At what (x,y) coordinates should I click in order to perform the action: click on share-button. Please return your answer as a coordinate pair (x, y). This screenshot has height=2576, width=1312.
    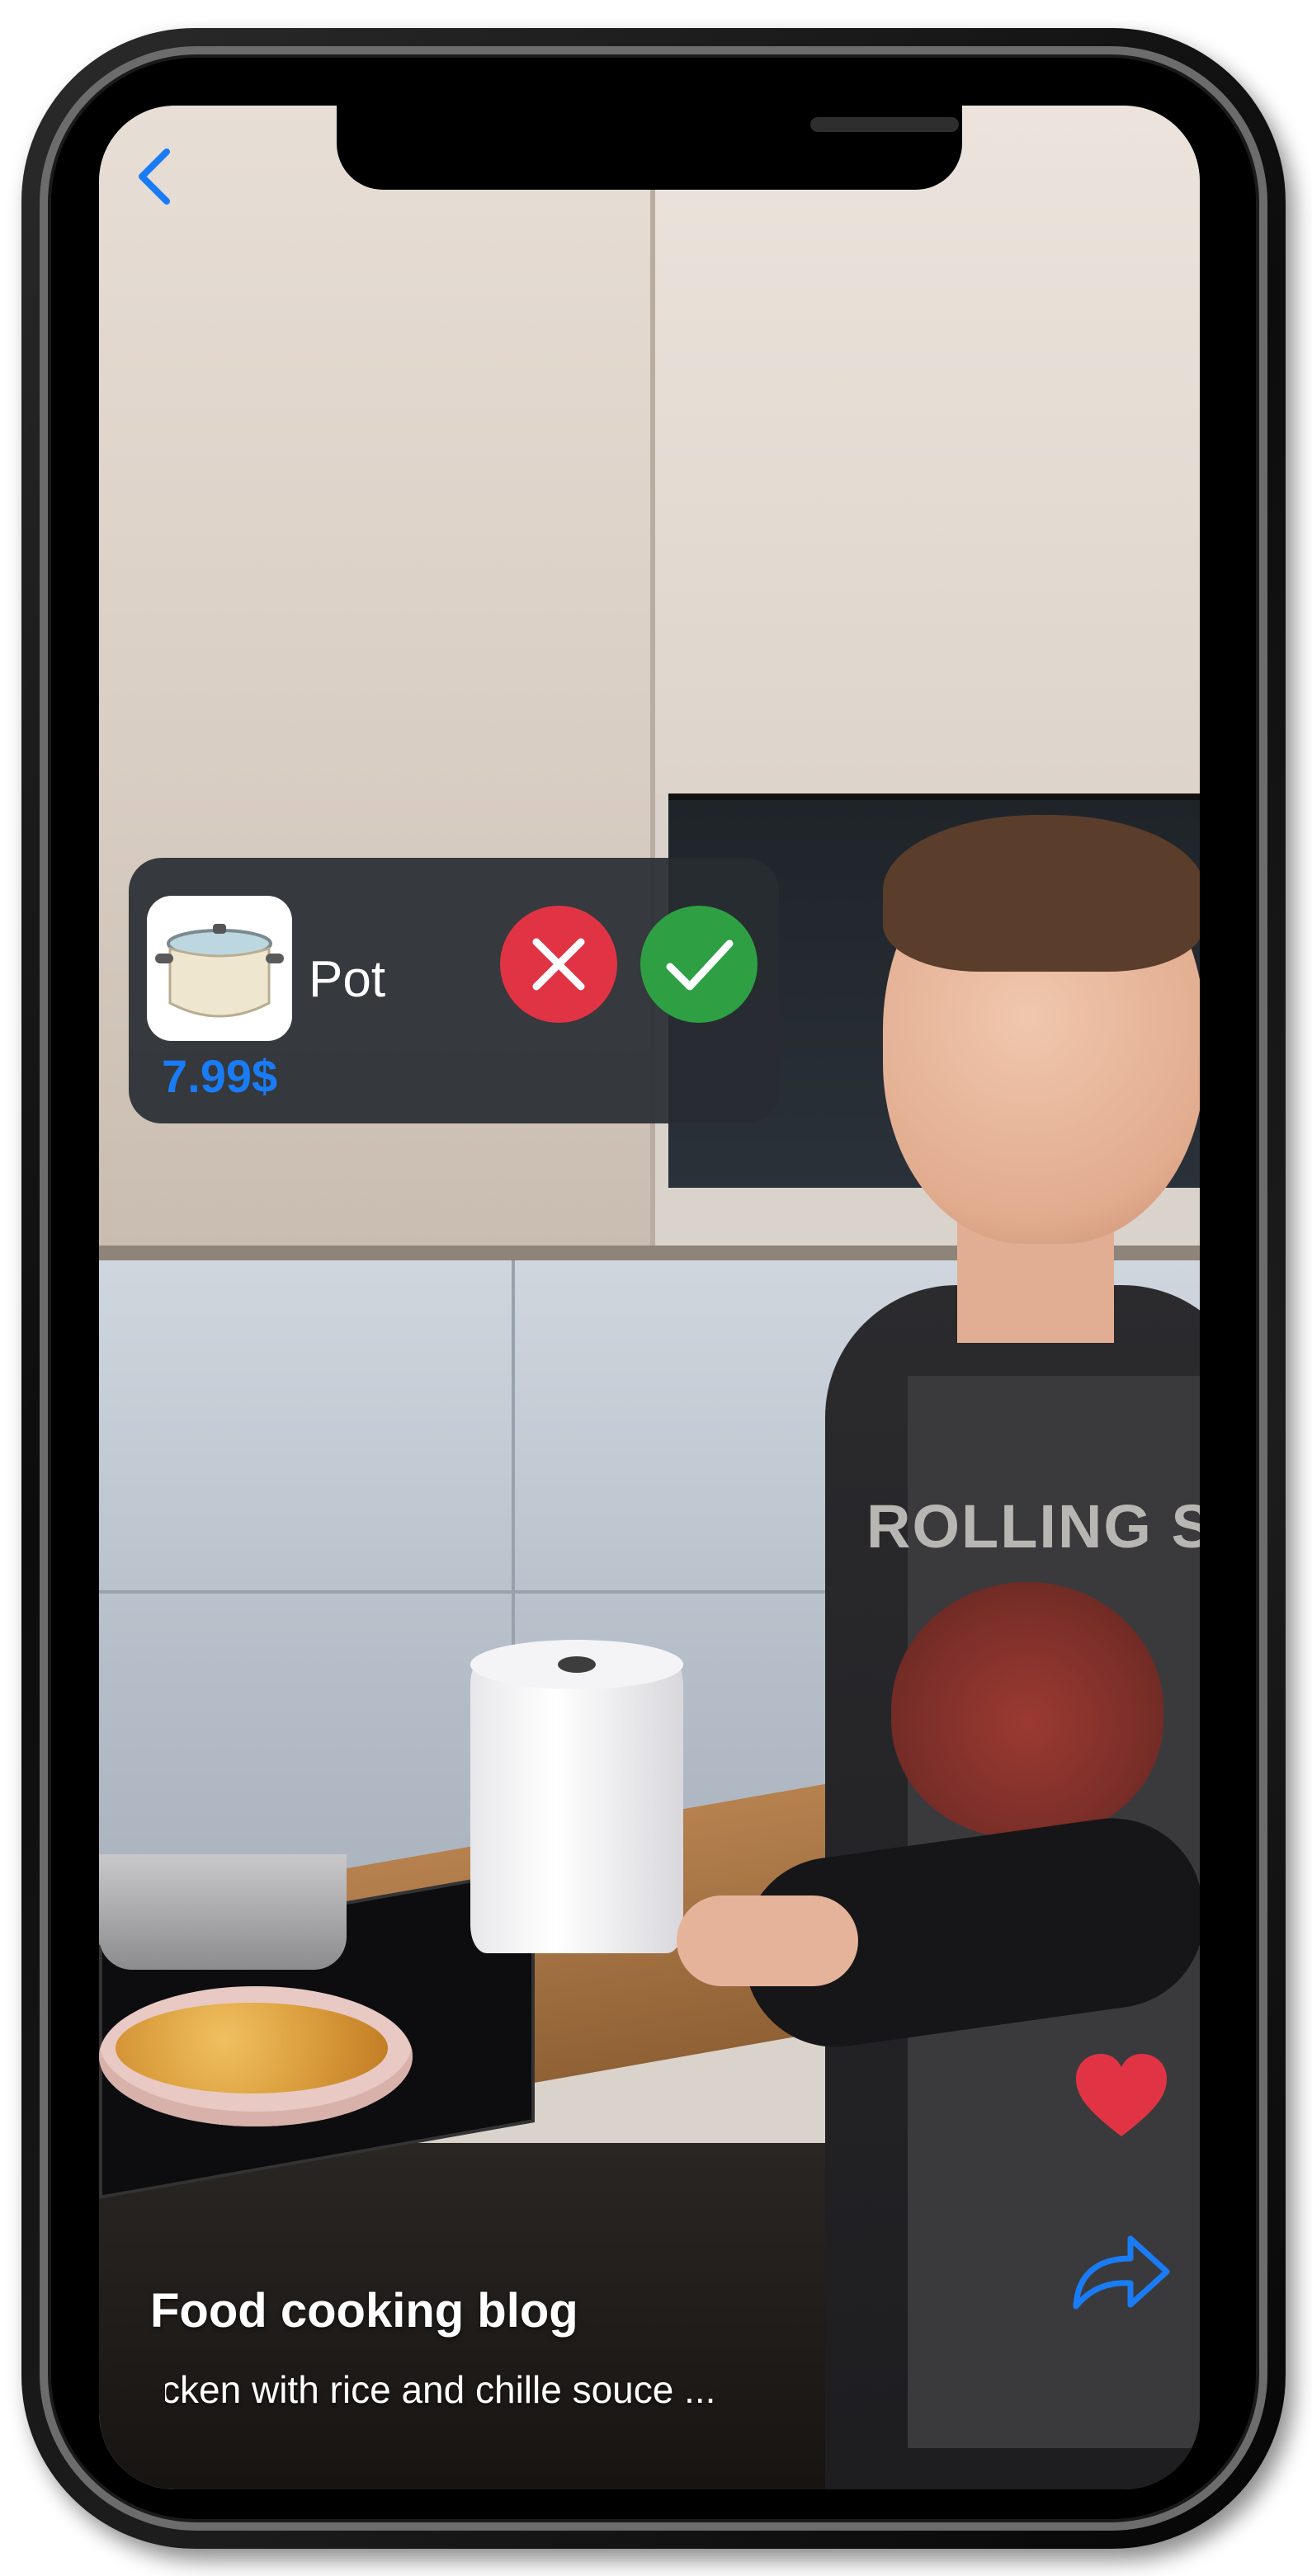
    Looking at the image, I should click on (1122, 2272).